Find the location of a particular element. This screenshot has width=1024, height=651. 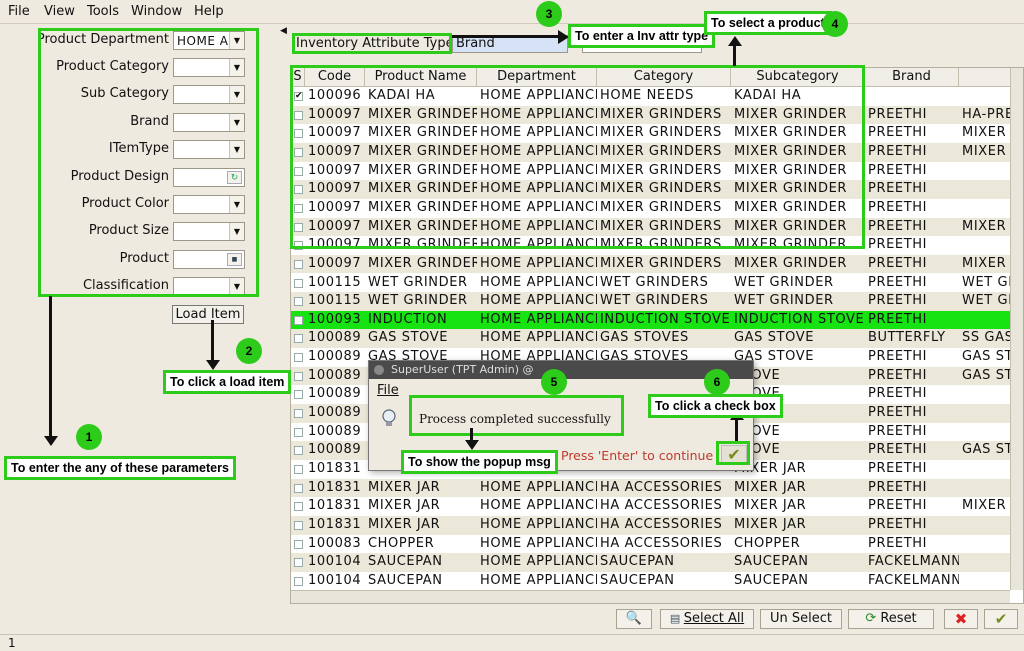

dialog-menu-file: File is located at coordinates (388, 390).